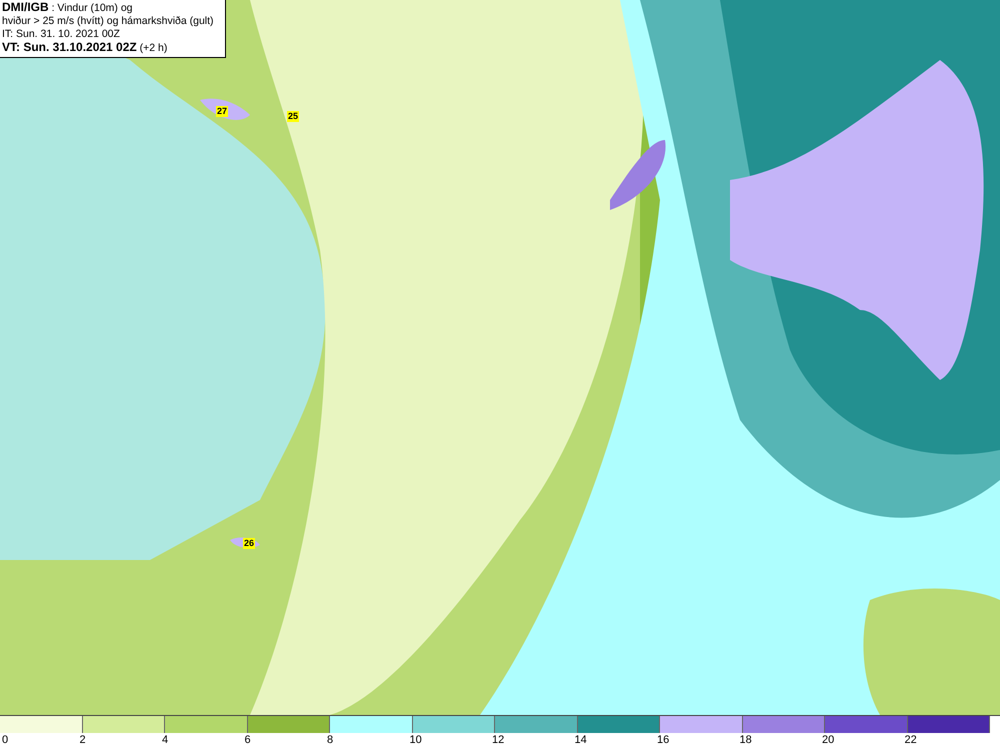  Describe the element at coordinates (249, 543) in the screenshot. I see `gust-label: 26` at that location.